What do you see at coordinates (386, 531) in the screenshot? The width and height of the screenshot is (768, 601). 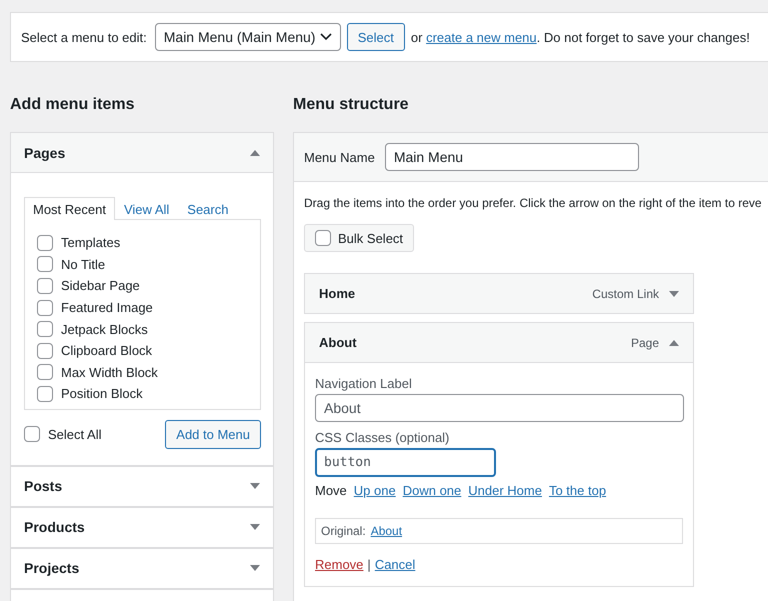 I see `original-link: About` at bounding box center [386, 531].